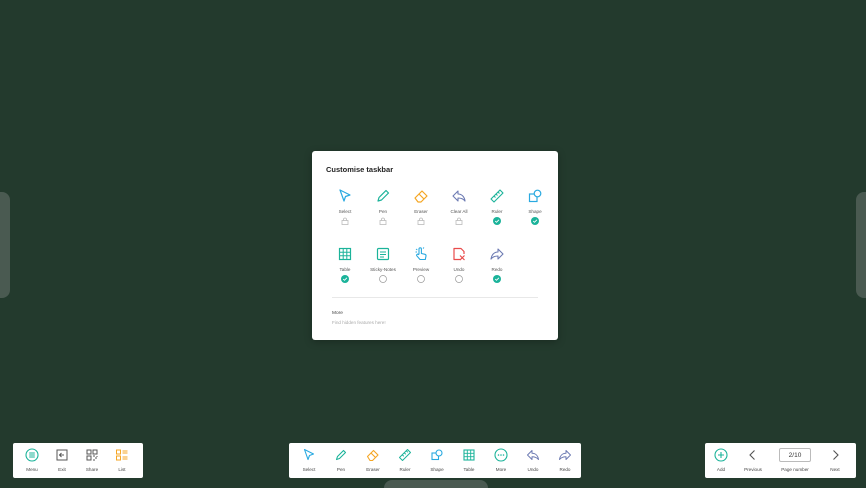 The image size is (866, 488). What do you see at coordinates (360, 169) in the screenshot?
I see `dialog-title: Customise taskbar` at bounding box center [360, 169].